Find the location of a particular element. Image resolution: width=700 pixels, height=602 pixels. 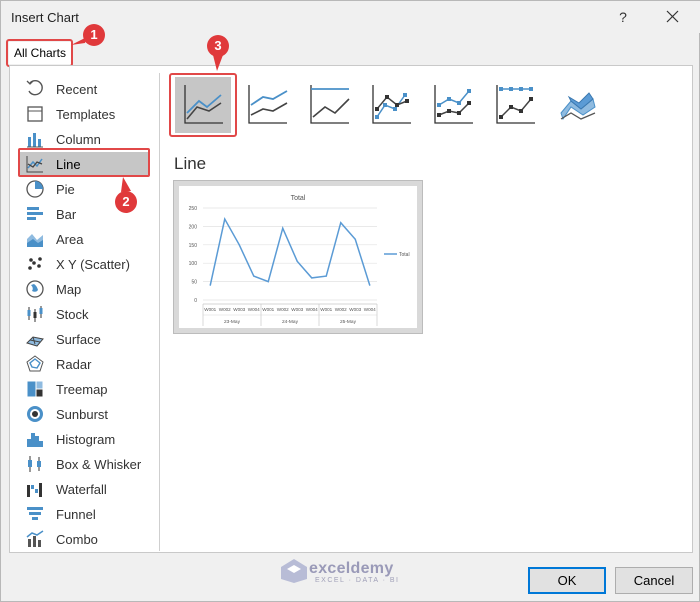

scatter-icon is located at coordinates (35, 264).